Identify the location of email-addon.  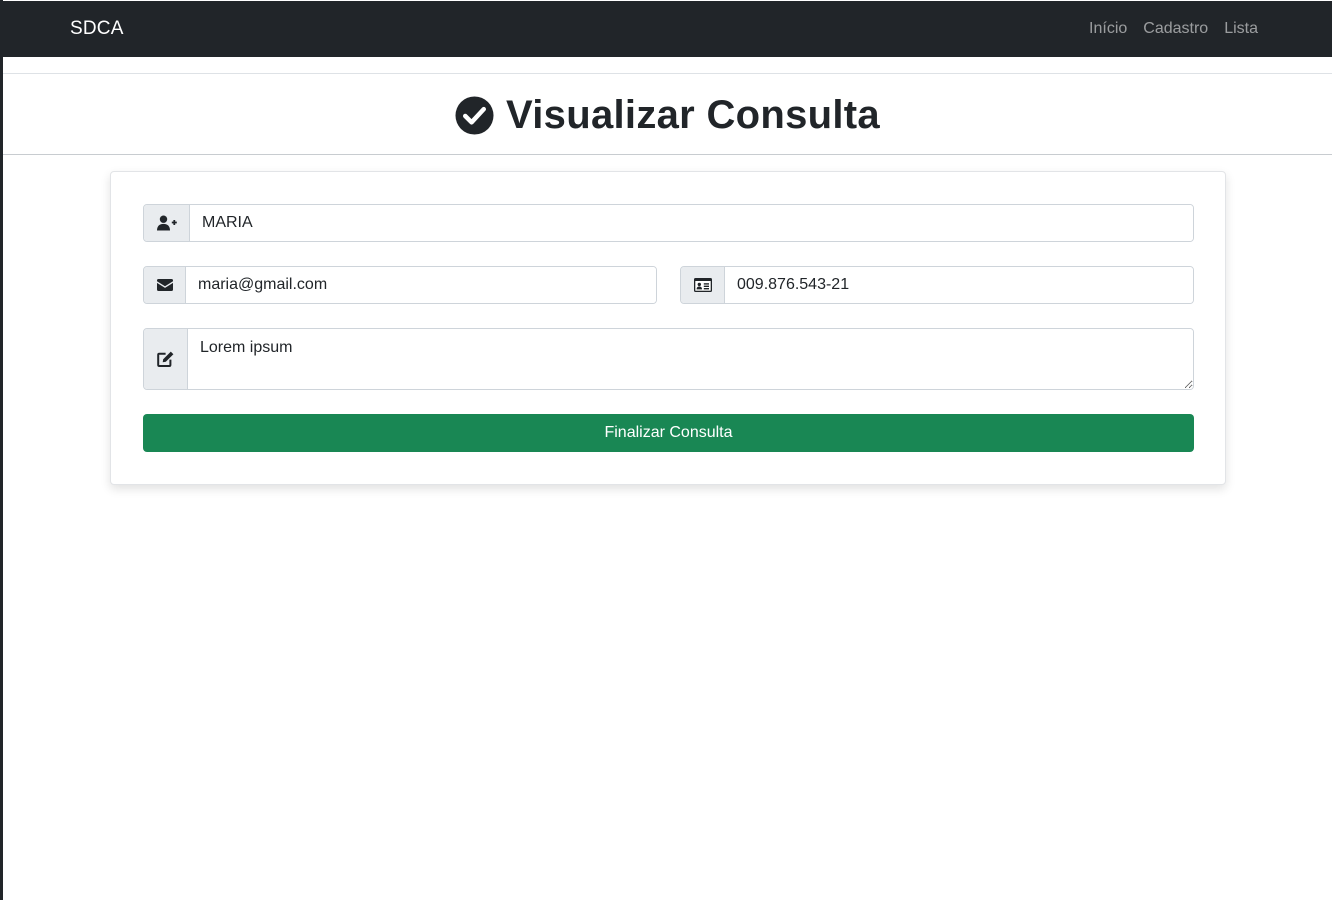
(165, 285).